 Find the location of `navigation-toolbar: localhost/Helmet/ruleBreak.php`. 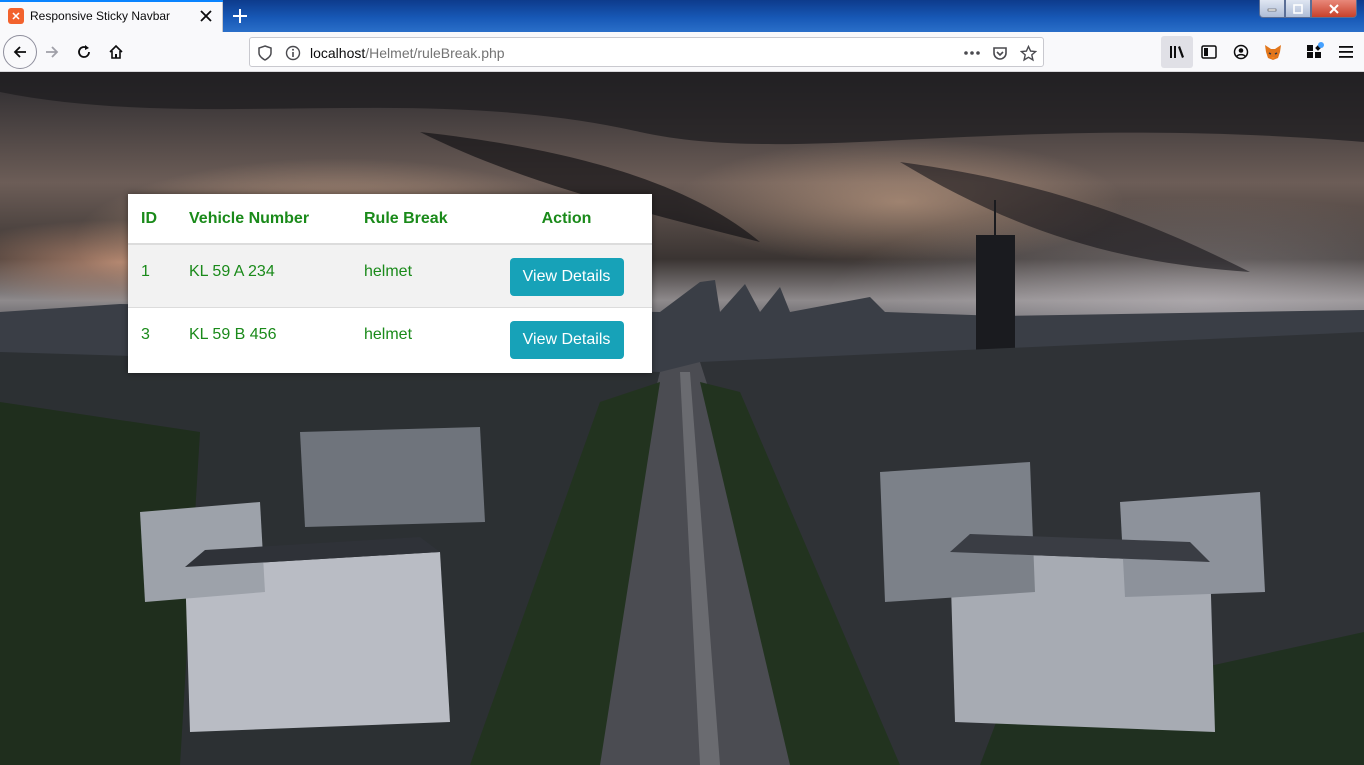

navigation-toolbar: localhost/Helmet/ruleBreak.php is located at coordinates (682, 52).